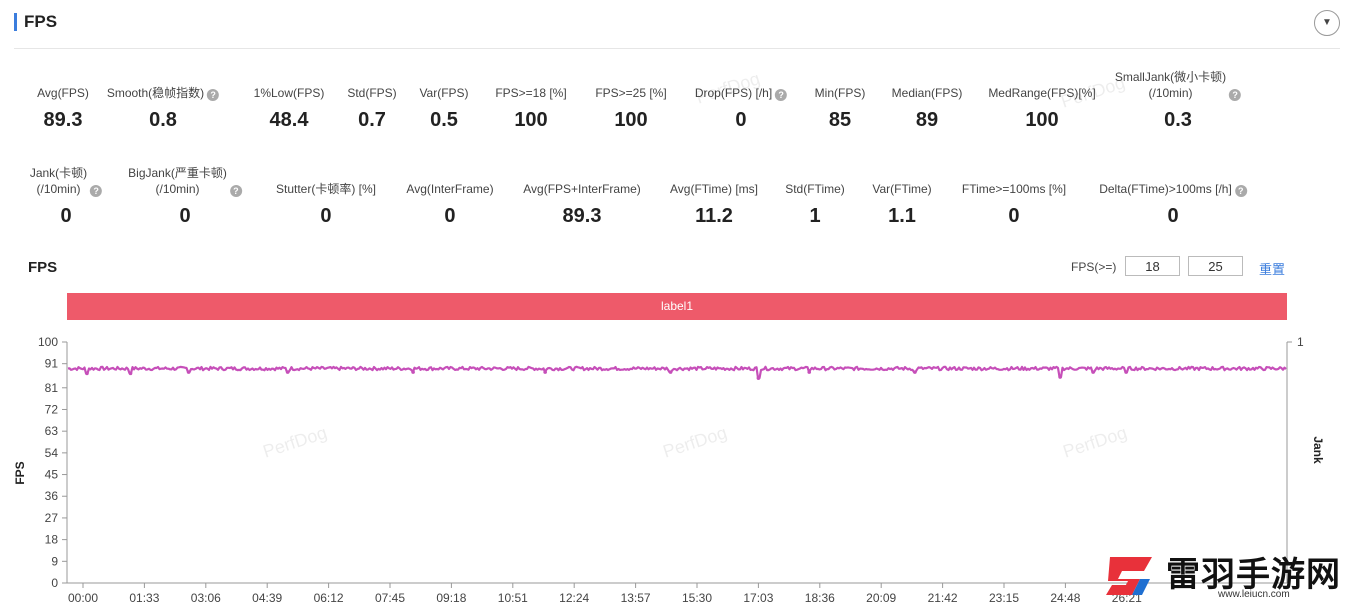 The image size is (1348, 609). What do you see at coordinates (1300, 342) in the screenshot?
I see `y2-tick-label: 1` at bounding box center [1300, 342].